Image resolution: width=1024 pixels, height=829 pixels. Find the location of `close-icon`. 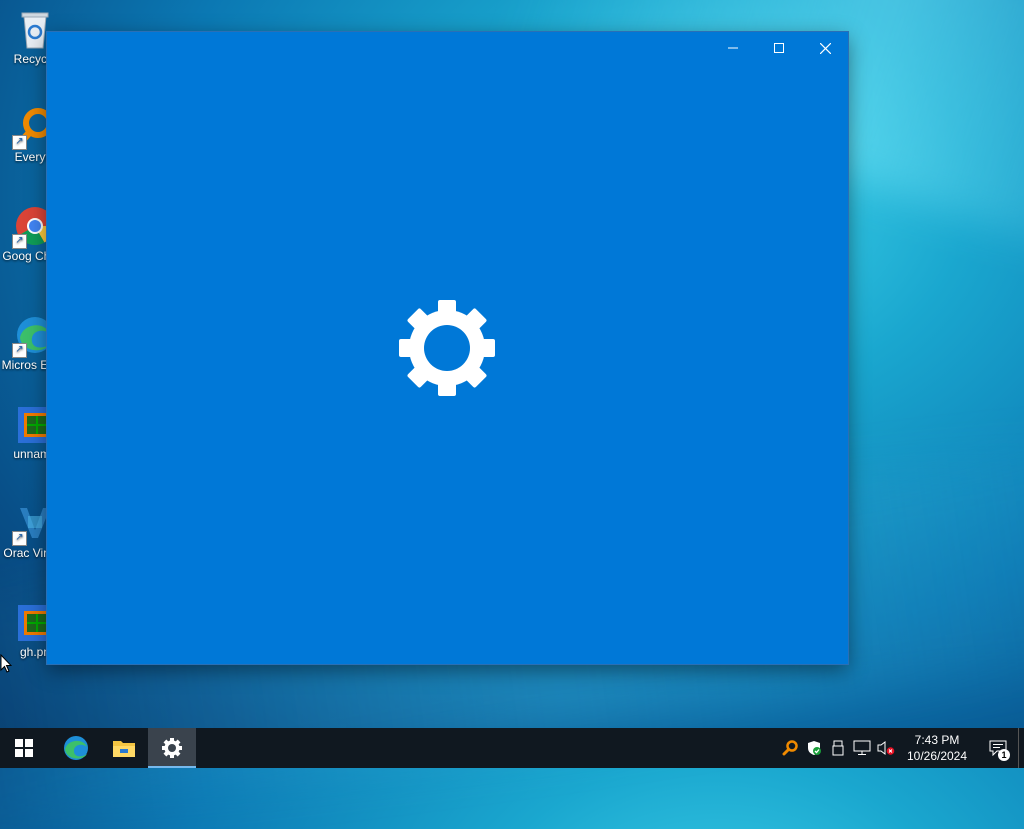

close-icon is located at coordinates (825, 48).